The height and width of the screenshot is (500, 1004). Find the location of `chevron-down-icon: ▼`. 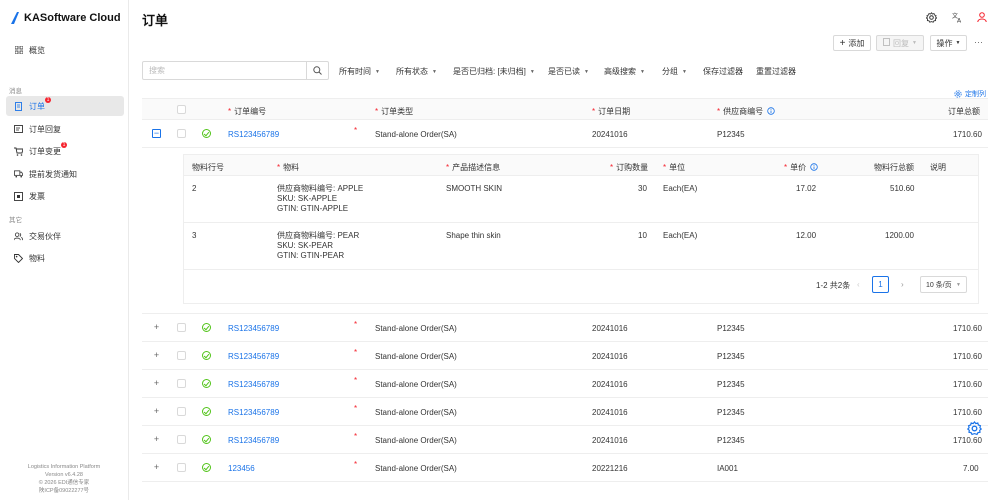

chevron-down-icon: ▼ is located at coordinates (434, 71).